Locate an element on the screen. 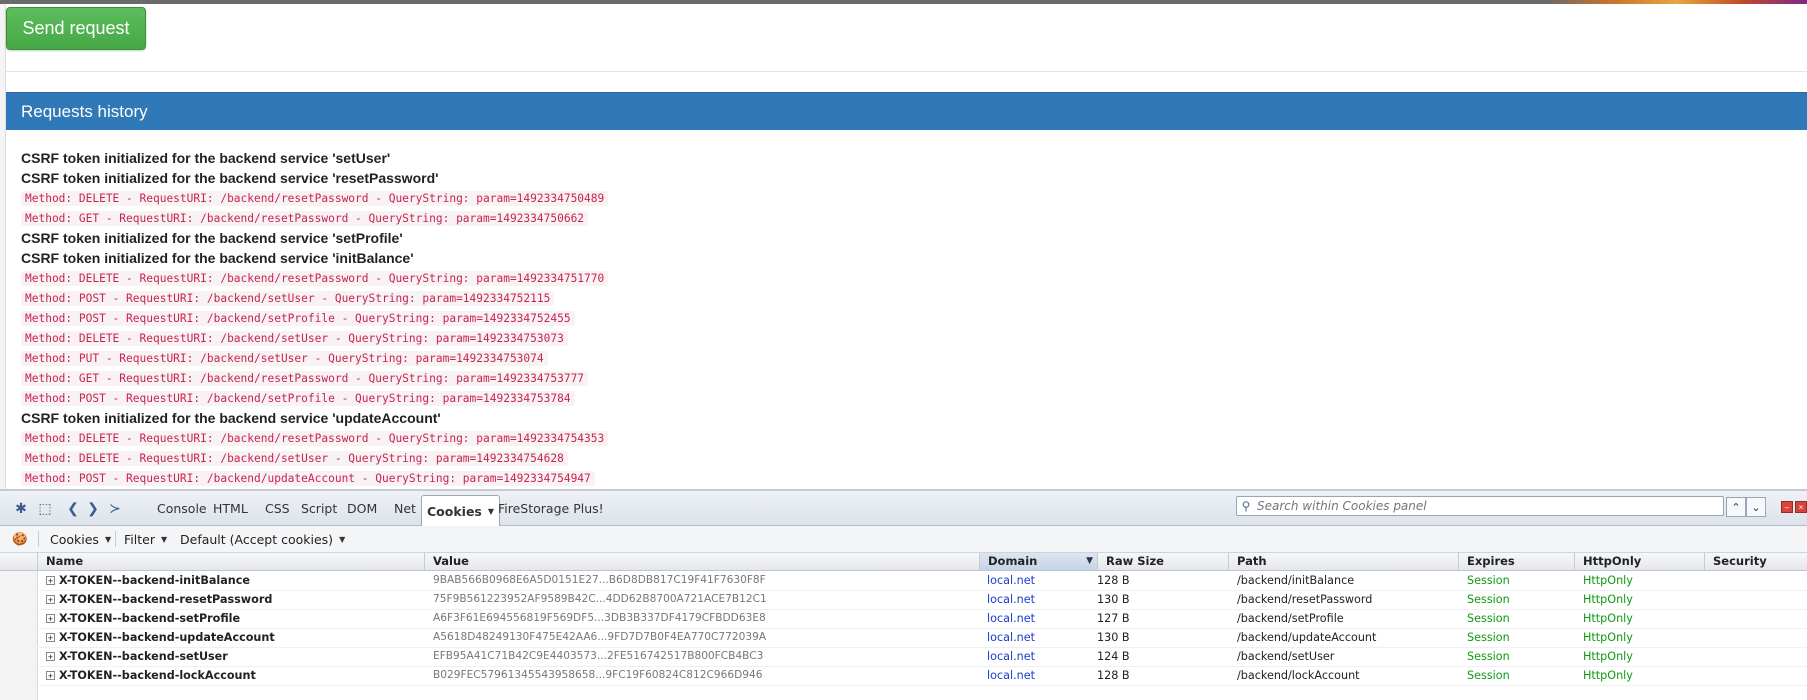 Image resolution: width=1807 pixels, height=700 pixels. cookie-path-cell: /backend/resetPassword is located at coordinates (1305, 599).